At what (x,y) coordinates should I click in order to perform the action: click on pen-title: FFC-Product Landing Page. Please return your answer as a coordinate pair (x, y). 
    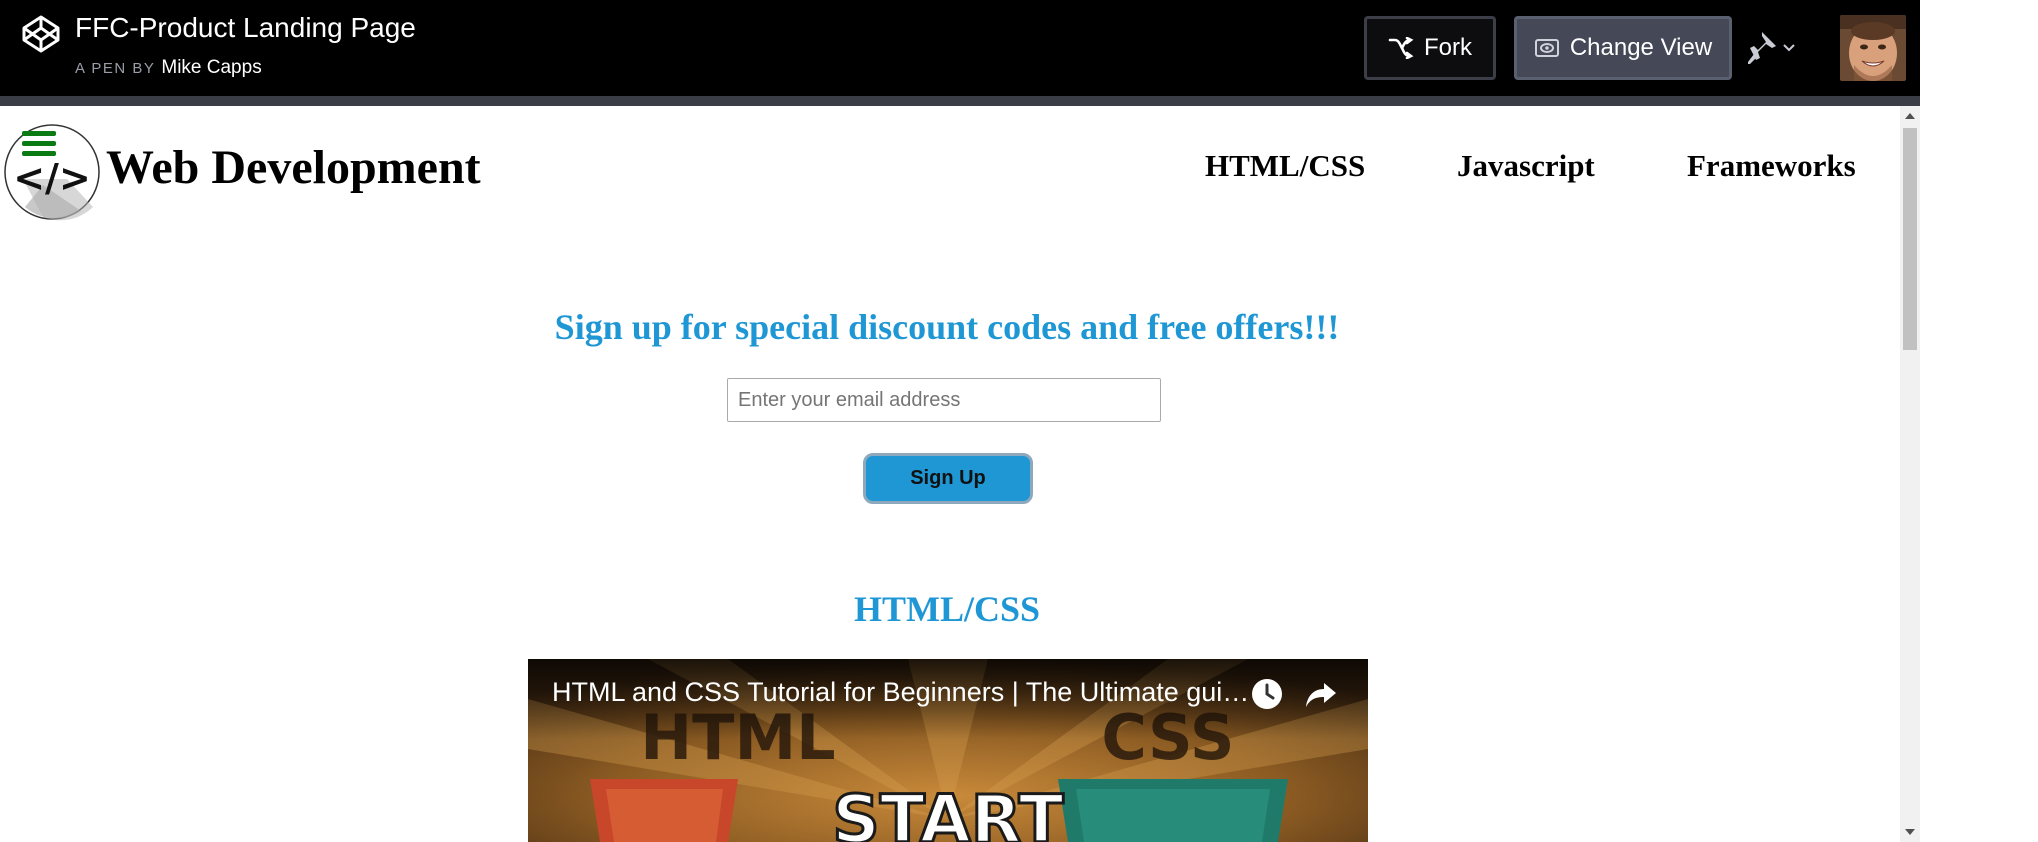
    Looking at the image, I should click on (245, 28).